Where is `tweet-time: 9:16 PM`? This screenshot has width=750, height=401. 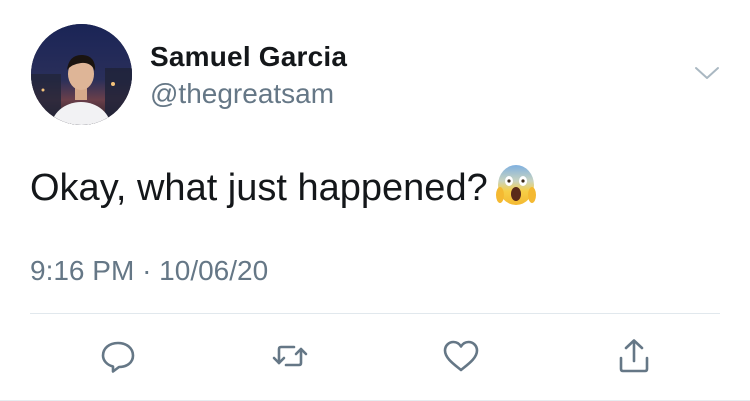
tweet-time: 9:16 PM is located at coordinates (82, 270).